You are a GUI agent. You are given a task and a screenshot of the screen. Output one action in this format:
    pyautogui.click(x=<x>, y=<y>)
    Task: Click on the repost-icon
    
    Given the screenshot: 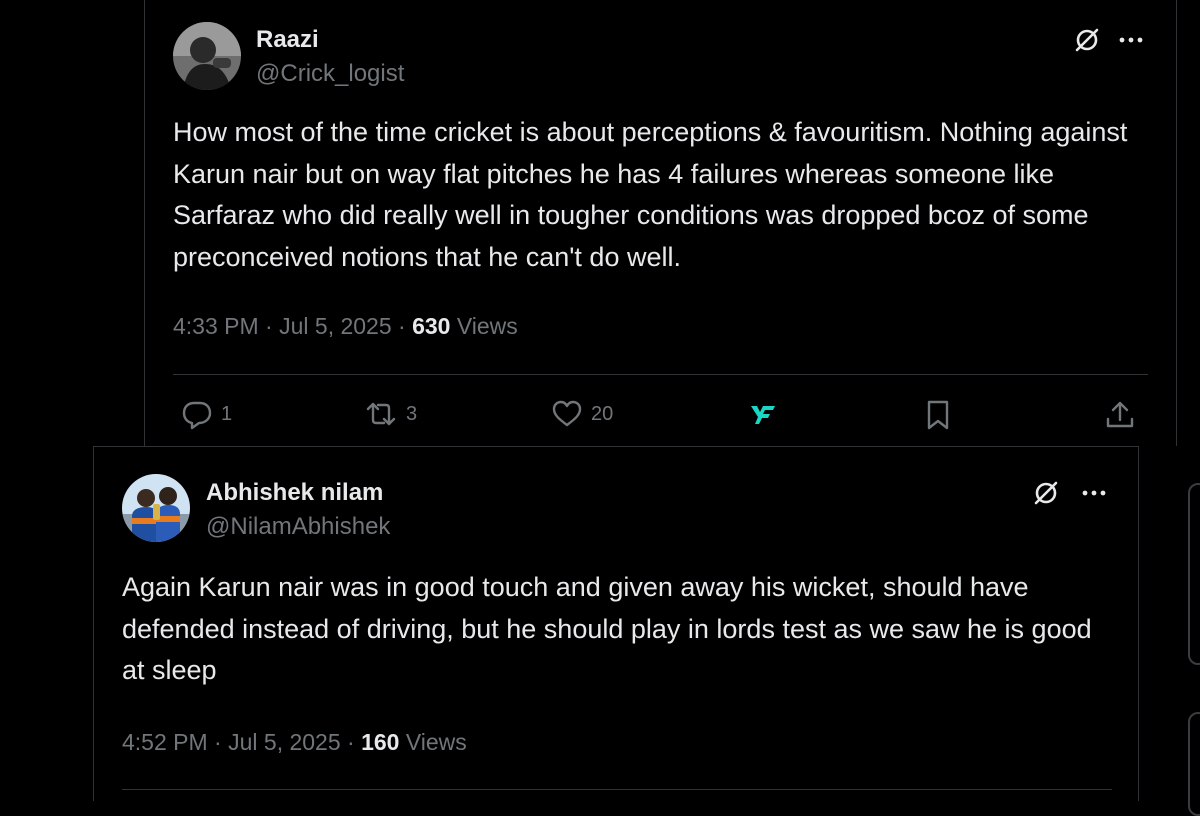 What is the action you would take?
    pyautogui.click(x=381, y=414)
    